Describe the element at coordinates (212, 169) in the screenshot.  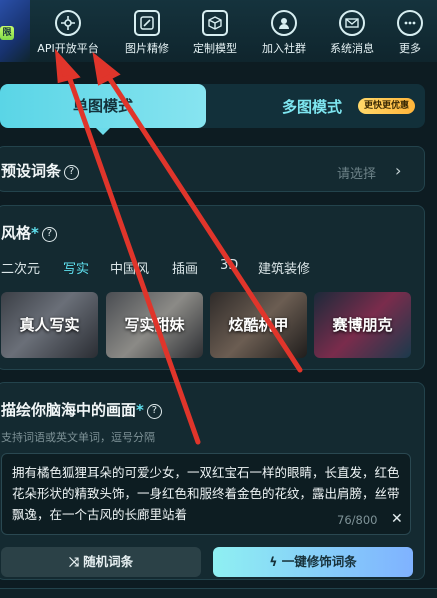
I see `preset-panel: 预设词条? 请选择 ›` at that location.